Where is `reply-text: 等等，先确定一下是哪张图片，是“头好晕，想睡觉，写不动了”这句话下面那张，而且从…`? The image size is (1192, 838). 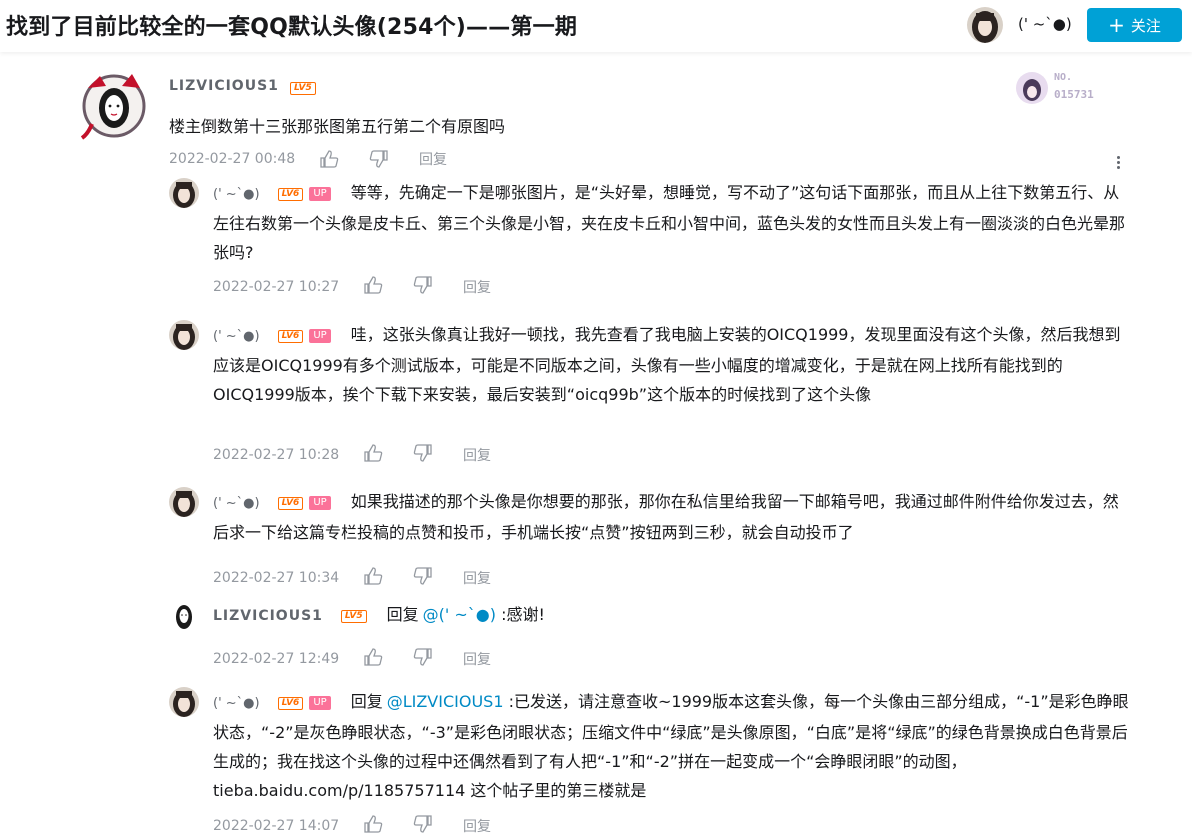 reply-text: 等等，先确定一下是哪张图片，是“头好晕，想睡觉，写不动了”这句话下面那张，而且从… is located at coordinates (669, 222).